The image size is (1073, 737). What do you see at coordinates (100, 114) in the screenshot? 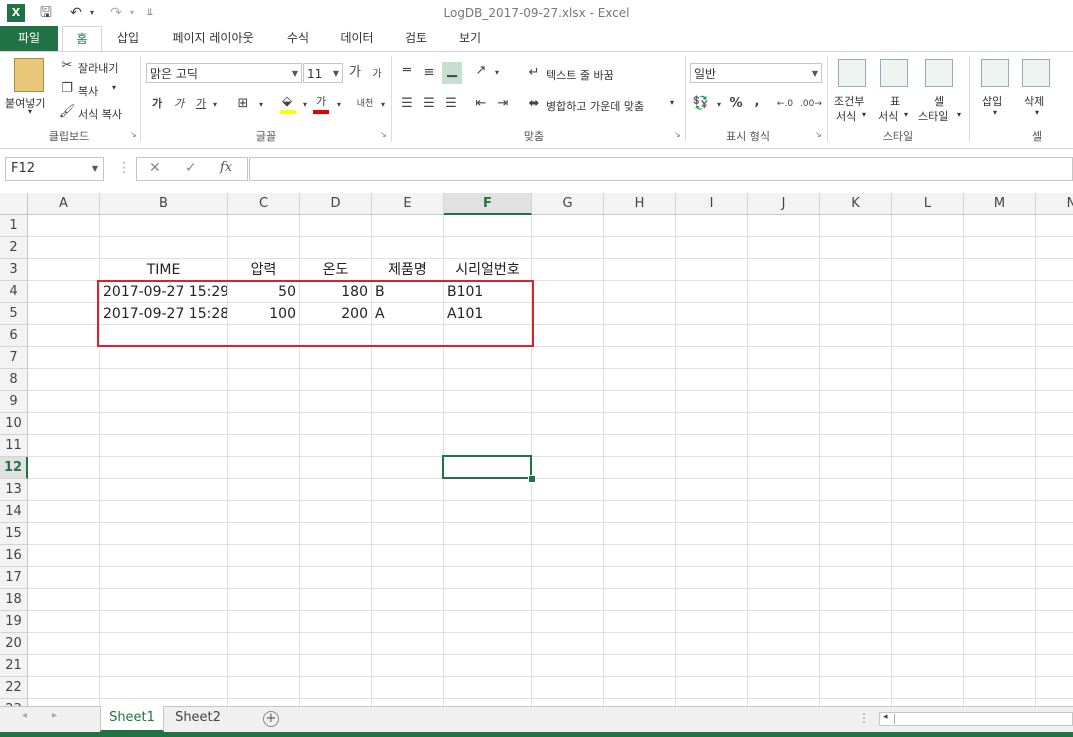
I see `format-painter-button: 서식 복사` at bounding box center [100, 114].